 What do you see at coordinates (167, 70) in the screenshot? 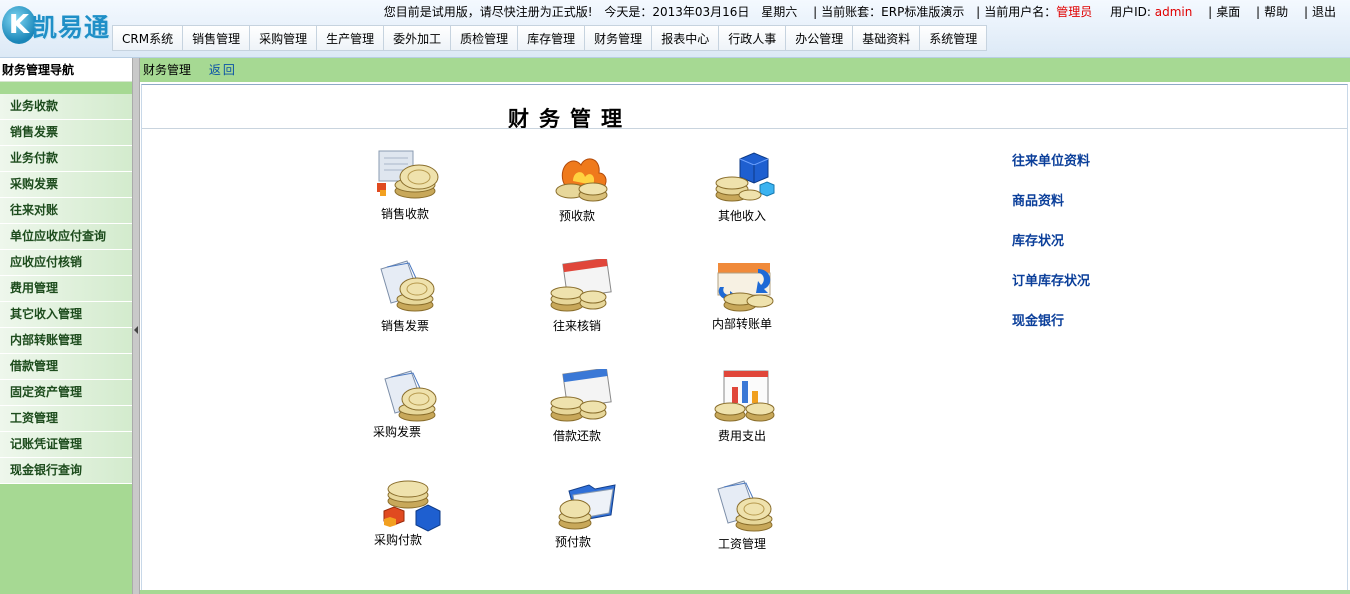
I see `breadcrumb-current: 财务管理` at bounding box center [167, 70].